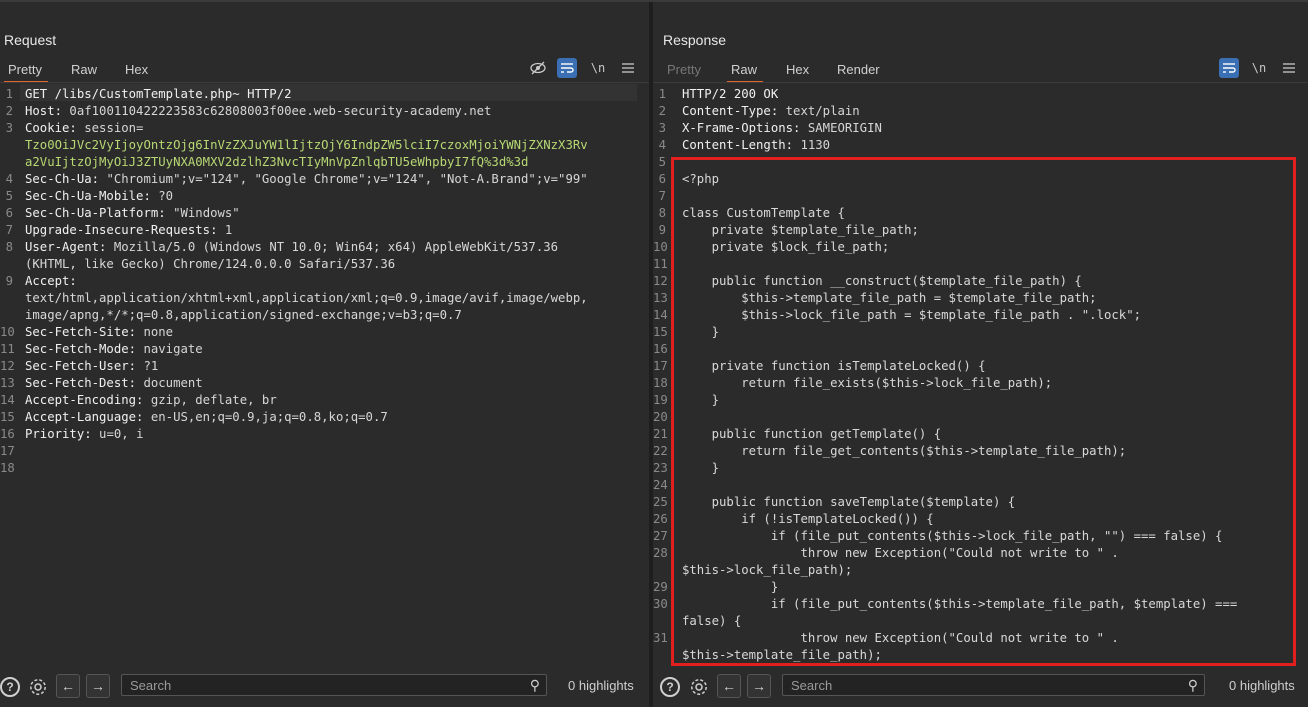 This screenshot has height=707, width=1308. Describe the element at coordinates (173, 349) in the screenshot. I see `line-value: navigate` at that location.